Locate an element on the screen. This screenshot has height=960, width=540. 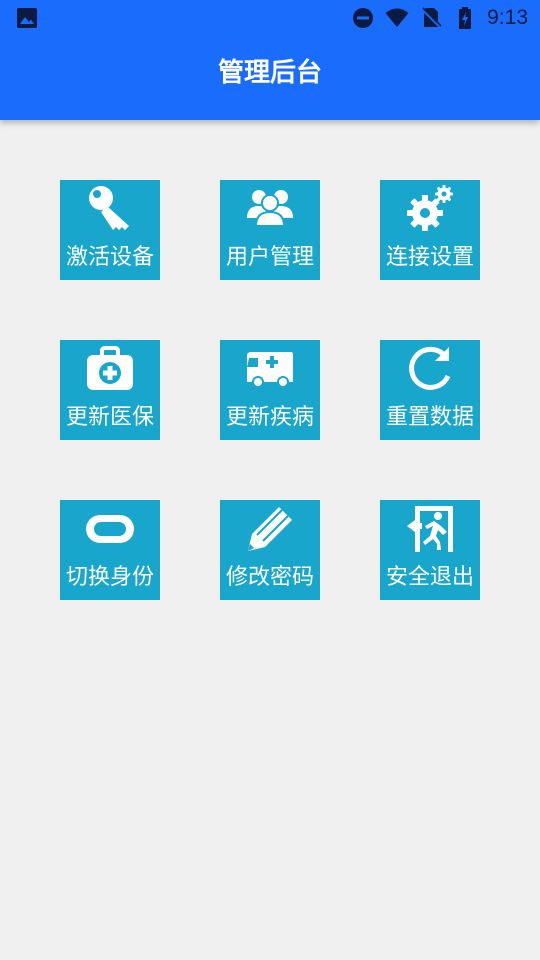
do-not-disturb-icon is located at coordinates (363, 18).